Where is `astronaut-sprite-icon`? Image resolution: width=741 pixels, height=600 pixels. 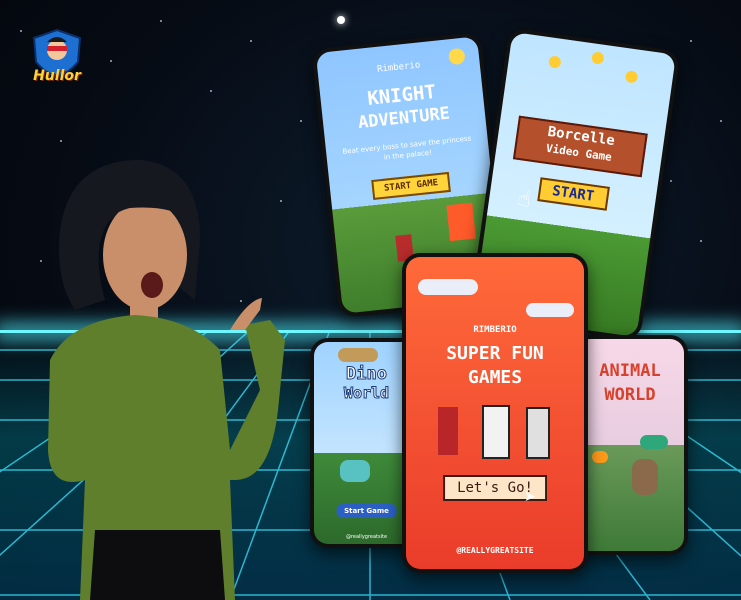
astronaut-sprite-icon is located at coordinates (496, 432).